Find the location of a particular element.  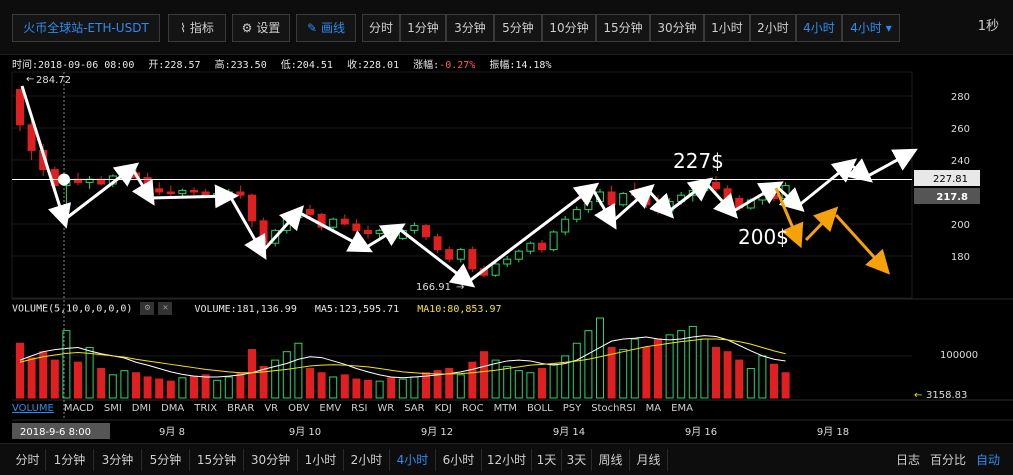

indicator-tab-brar: BRAR is located at coordinates (240, 408).